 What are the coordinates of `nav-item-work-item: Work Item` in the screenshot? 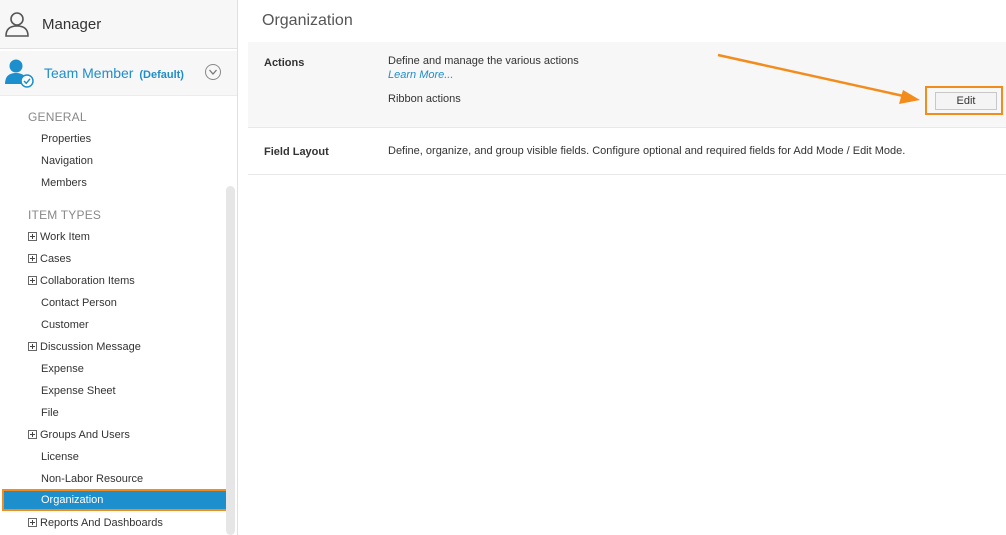 It's located at (59, 237).